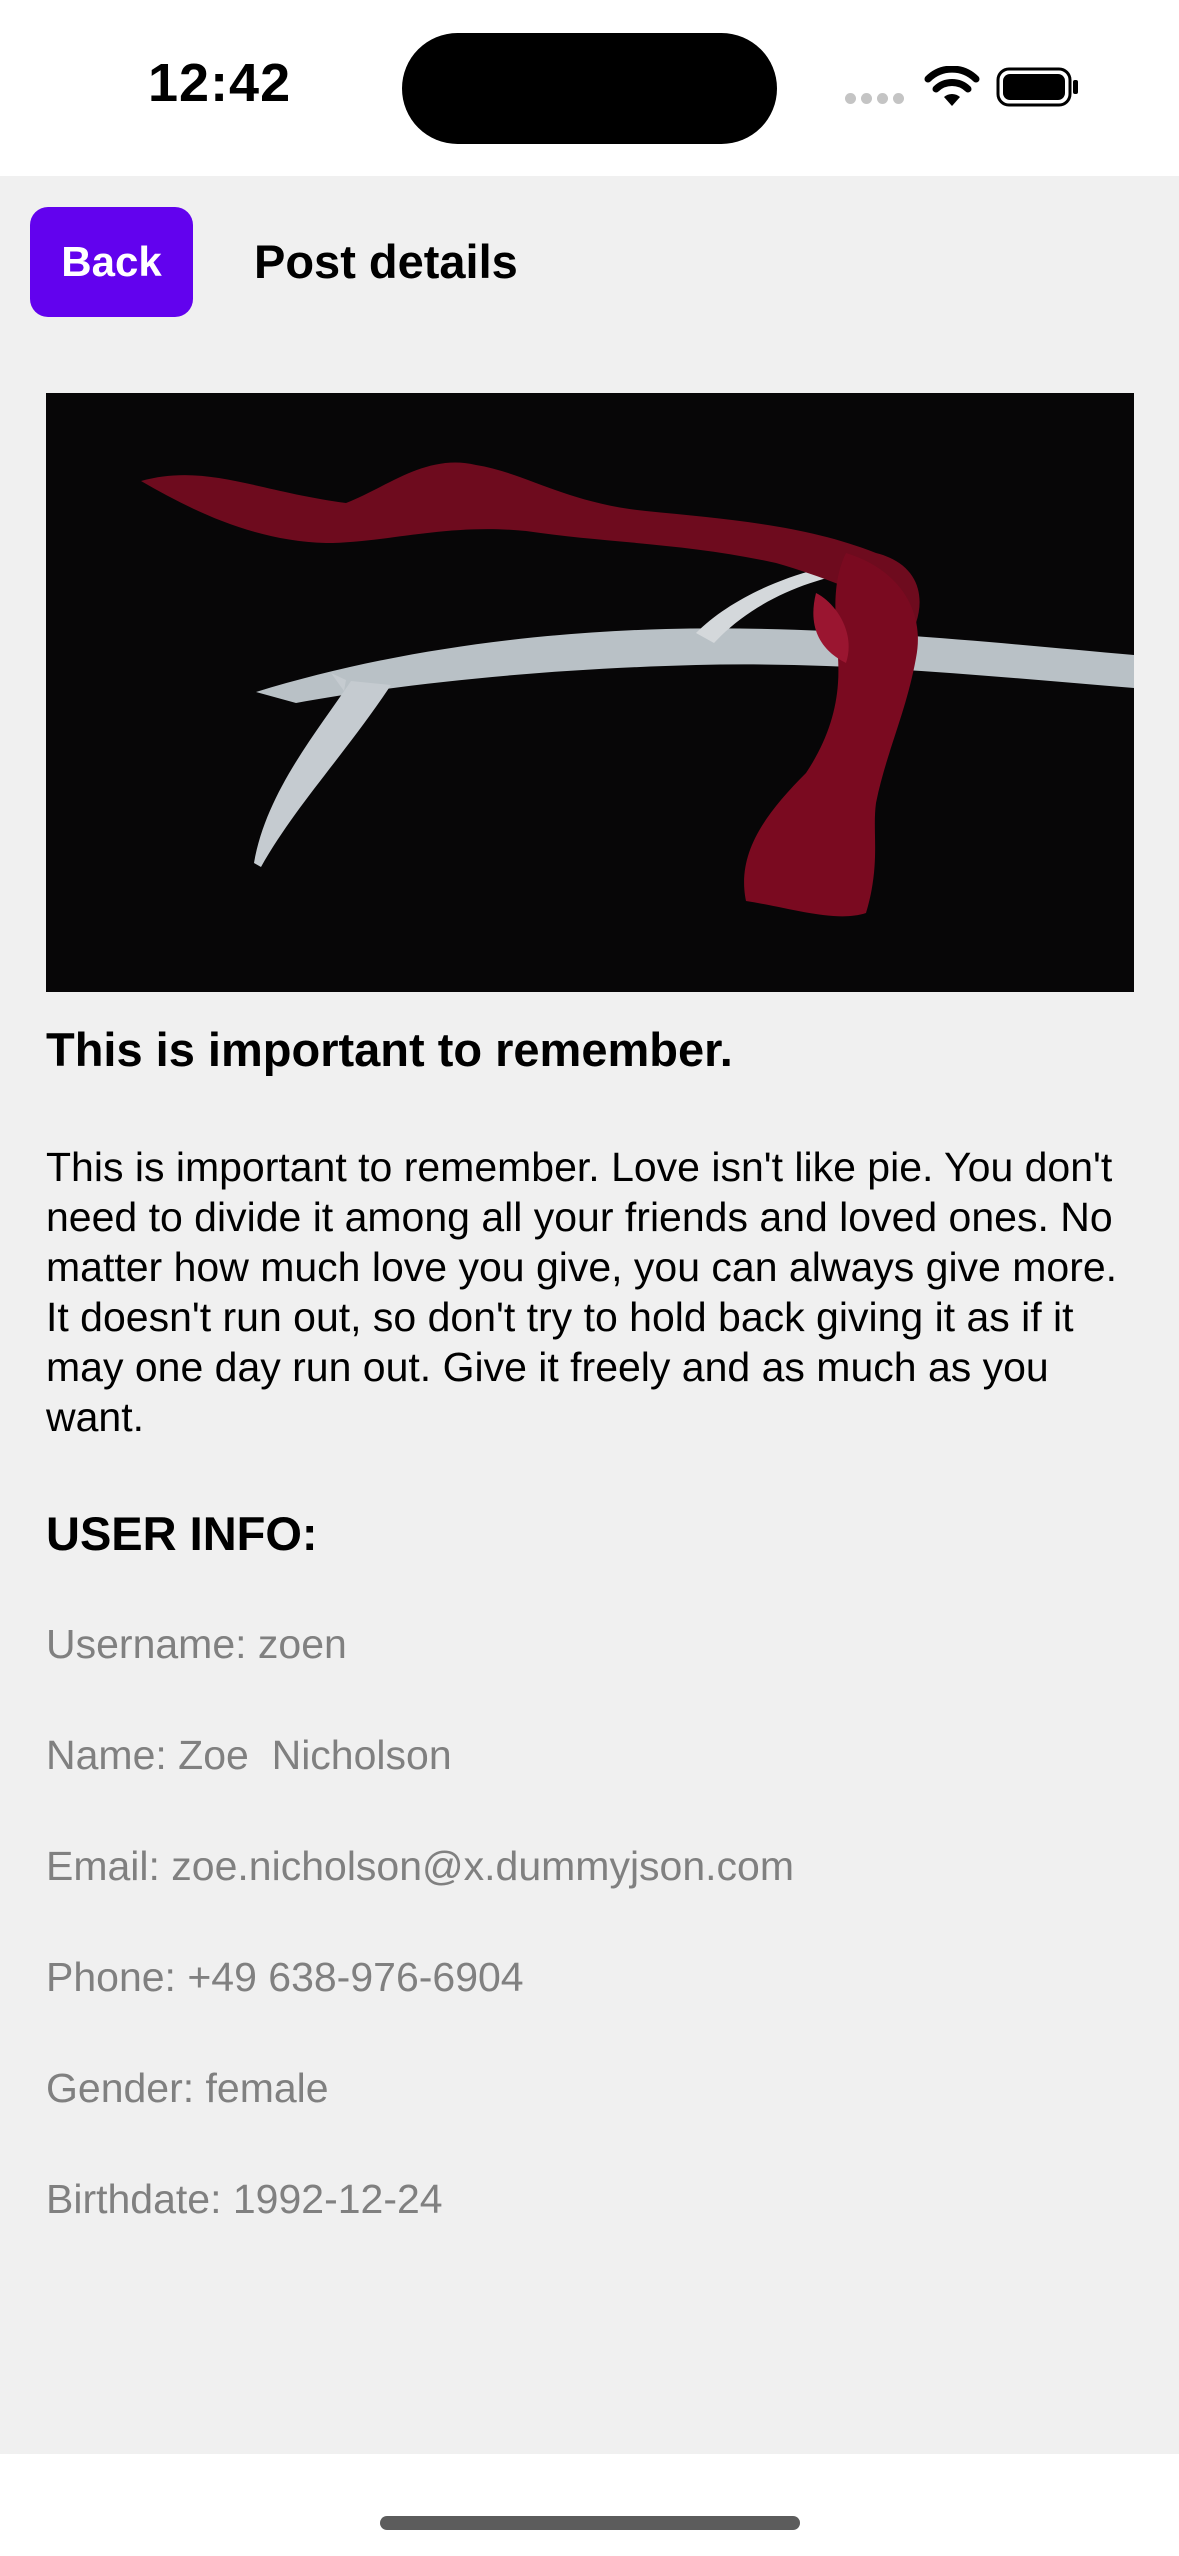 The width and height of the screenshot is (1179, 2556). Describe the element at coordinates (590, 2523) in the screenshot. I see `home-indicator` at that location.